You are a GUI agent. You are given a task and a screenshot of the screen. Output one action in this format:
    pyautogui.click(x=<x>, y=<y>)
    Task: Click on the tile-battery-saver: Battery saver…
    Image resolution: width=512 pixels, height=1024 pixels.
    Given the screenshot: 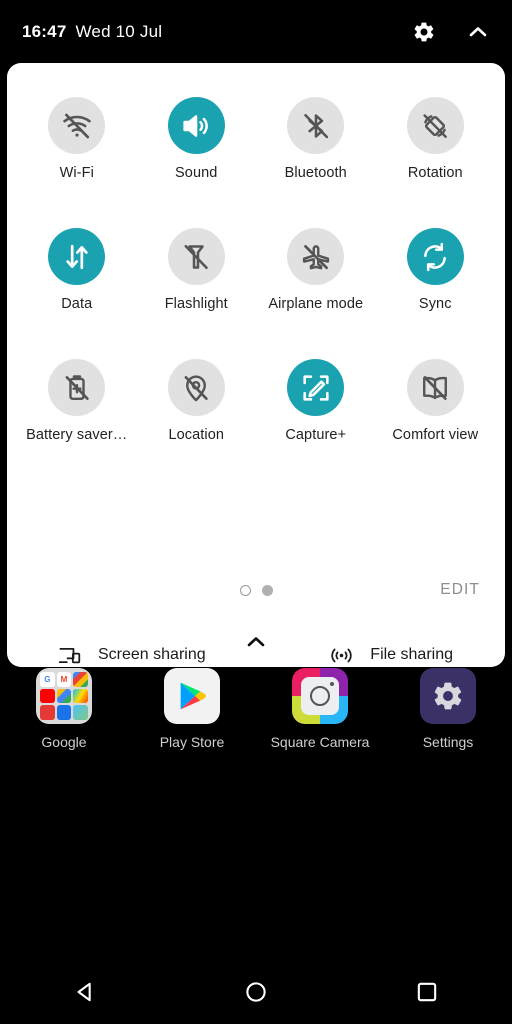 What is the action you would take?
    pyautogui.click(x=77, y=415)
    